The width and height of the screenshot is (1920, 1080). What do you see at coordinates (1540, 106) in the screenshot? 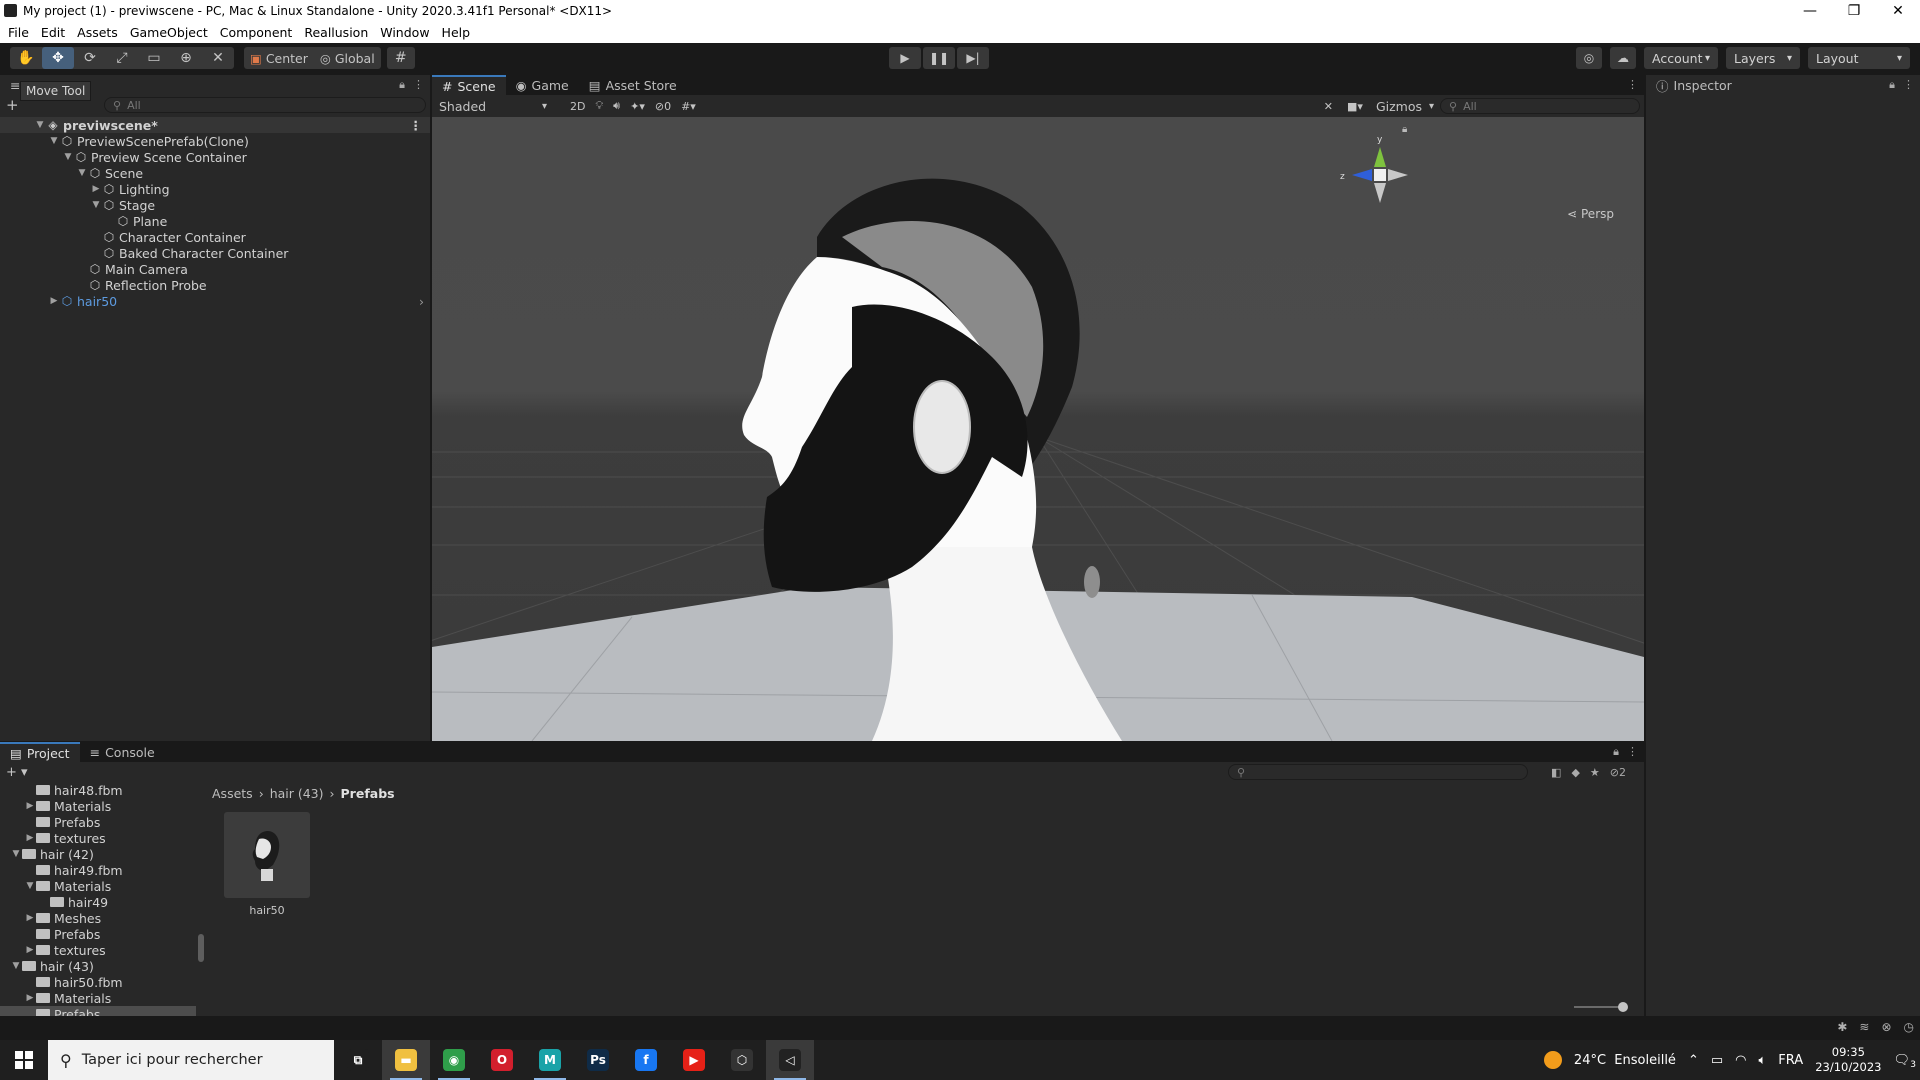
I see `scene-search-input: ⚲ All` at bounding box center [1540, 106].